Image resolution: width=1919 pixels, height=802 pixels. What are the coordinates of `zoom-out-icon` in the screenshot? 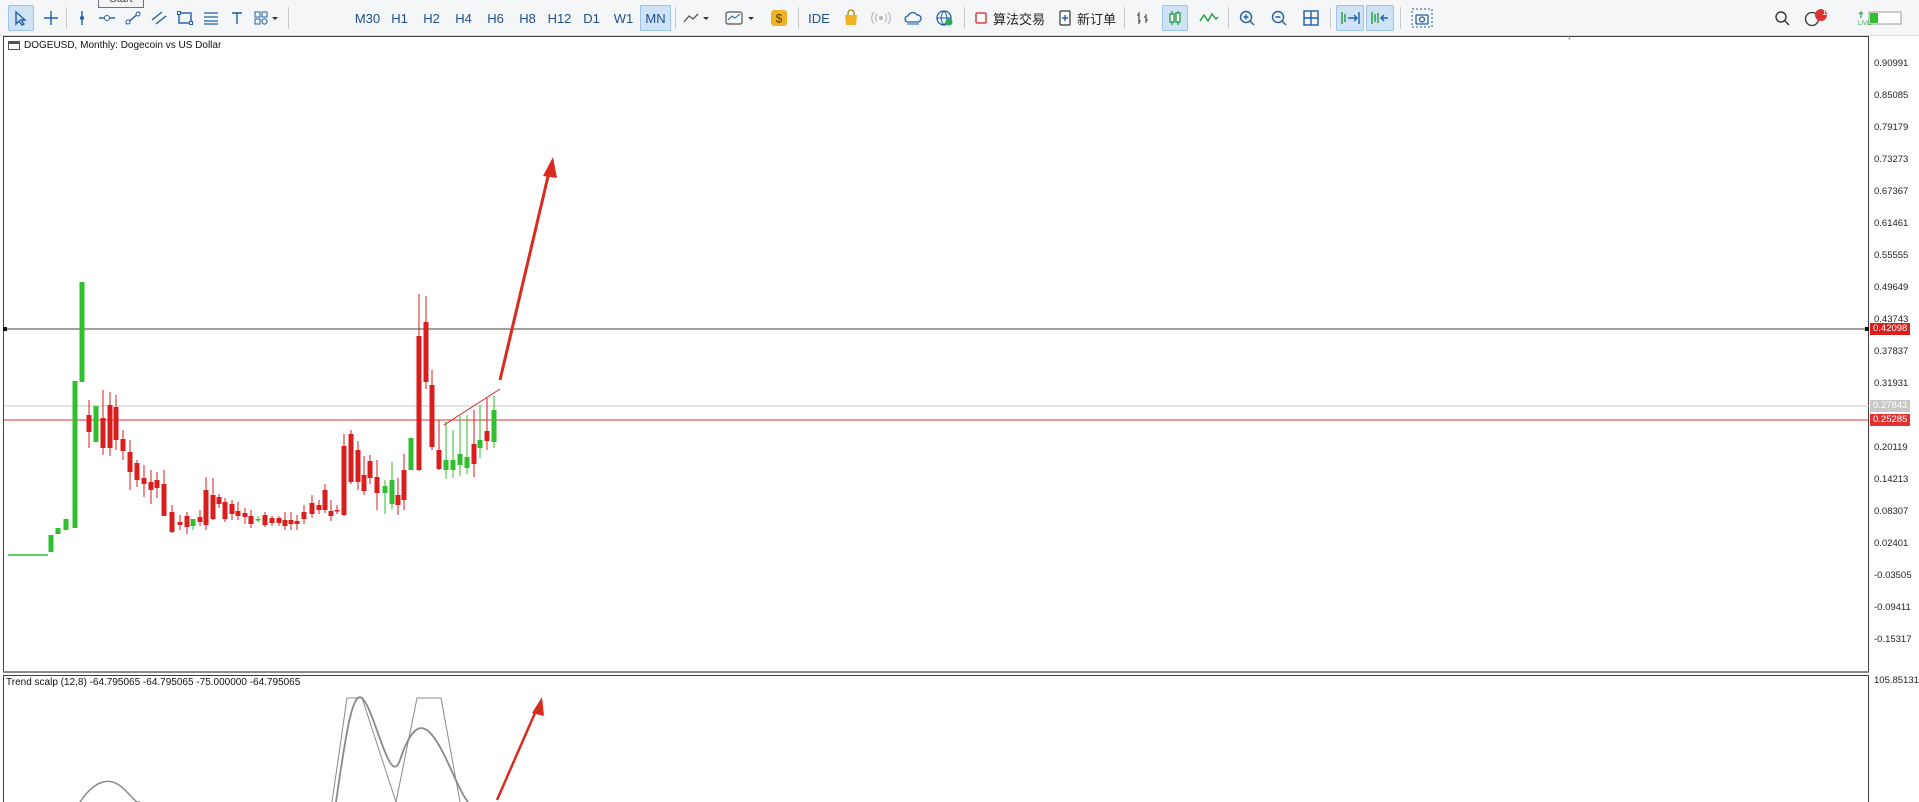 It's located at (1279, 18).